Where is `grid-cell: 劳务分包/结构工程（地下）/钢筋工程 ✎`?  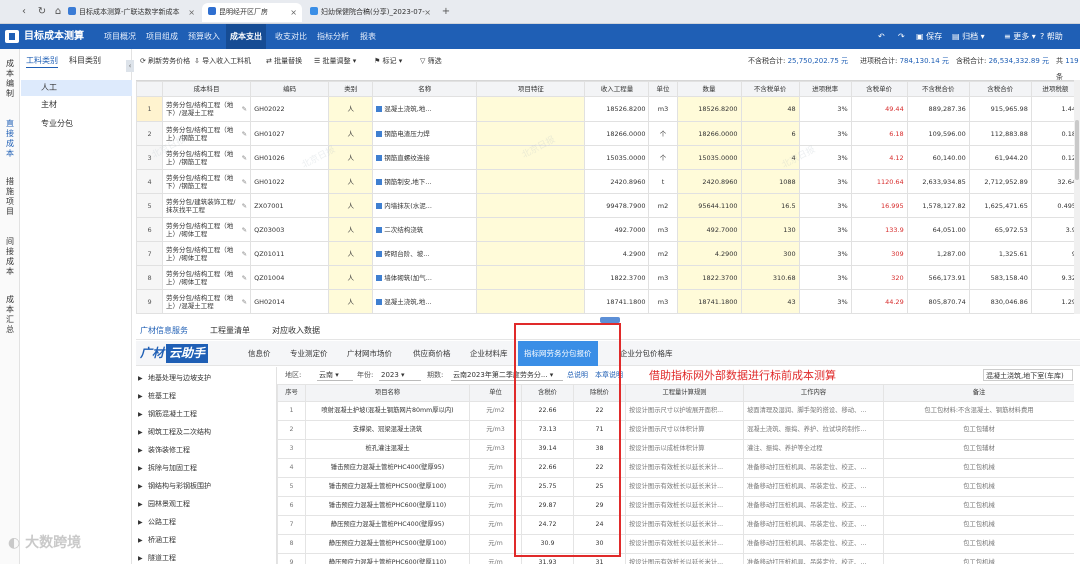
grid-cell: 劳务分包/结构工程（地下）/钢筋工程 ✎ is located at coordinates (207, 181).